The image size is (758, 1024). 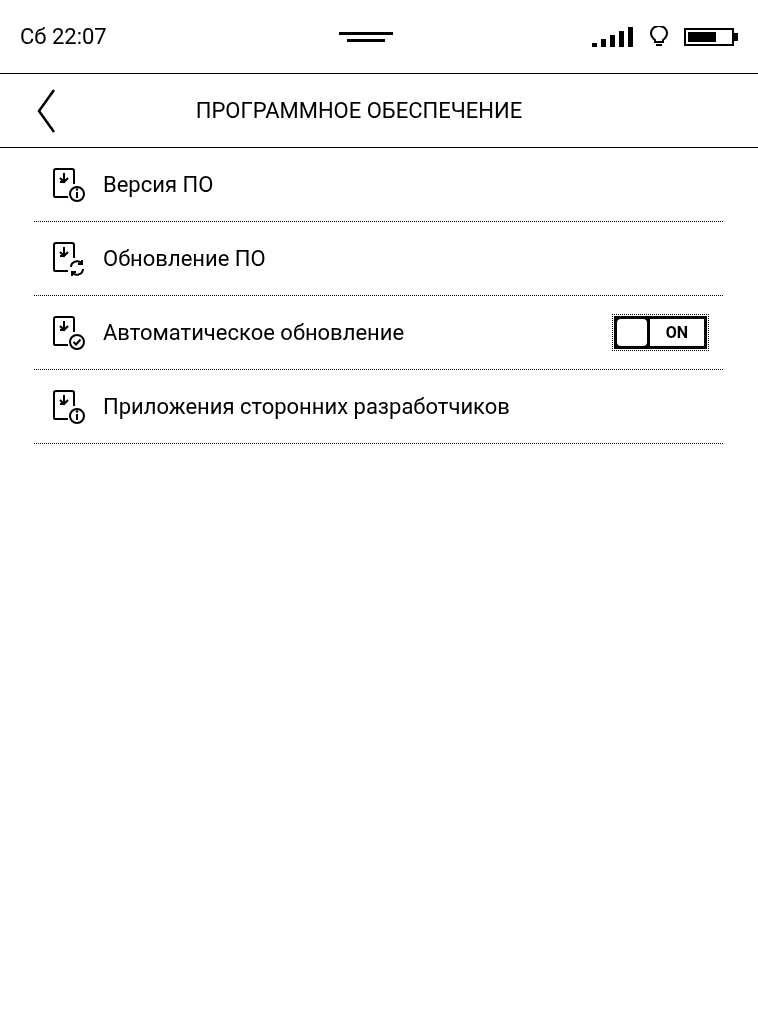 What do you see at coordinates (677, 332) in the screenshot?
I see `toggle-label: ON` at bounding box center [677, 332].